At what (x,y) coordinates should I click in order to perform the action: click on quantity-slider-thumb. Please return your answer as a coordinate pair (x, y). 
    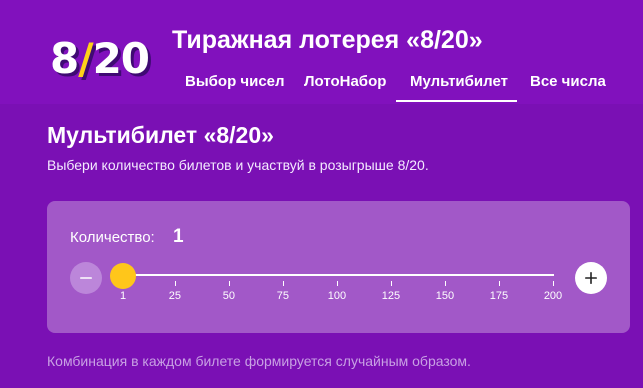
    Looking at the image, I should click on (123, 276).